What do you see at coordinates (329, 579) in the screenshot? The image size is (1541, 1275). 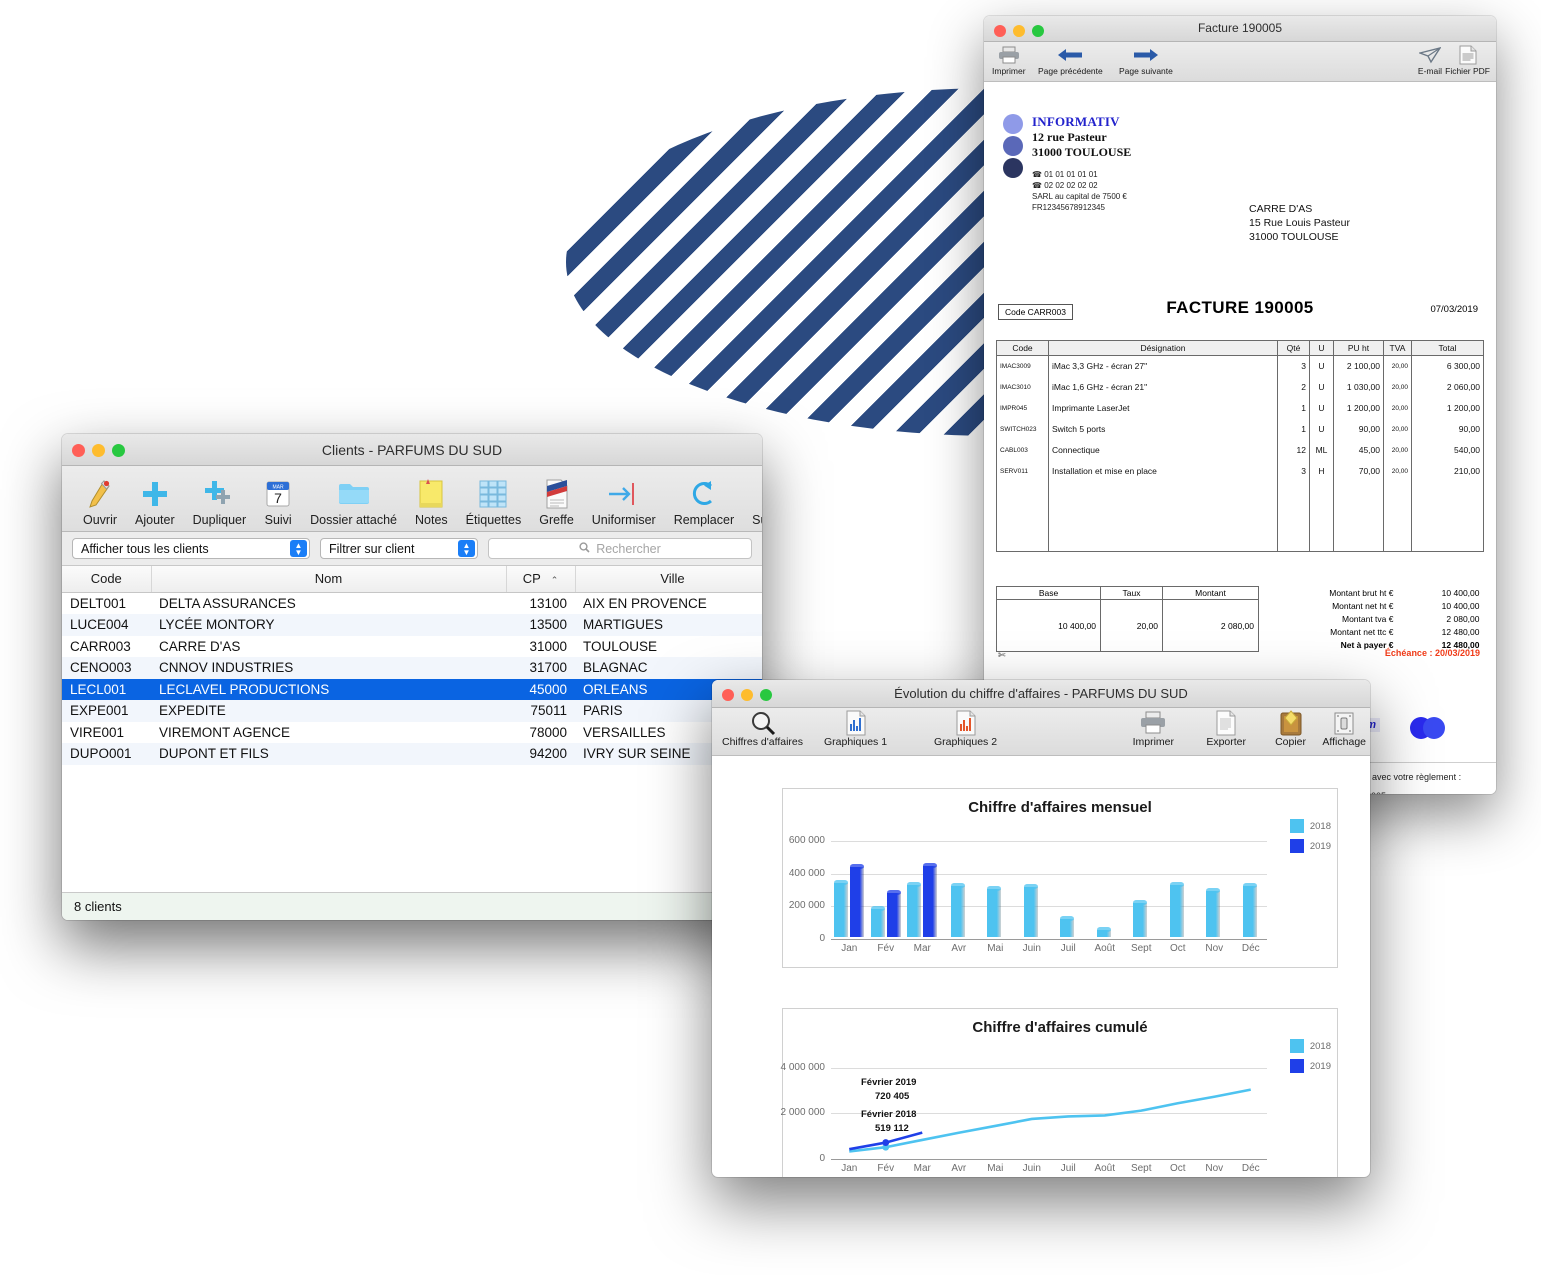 I see `column-header-nom: Nom` at bounding box center [329, 579].